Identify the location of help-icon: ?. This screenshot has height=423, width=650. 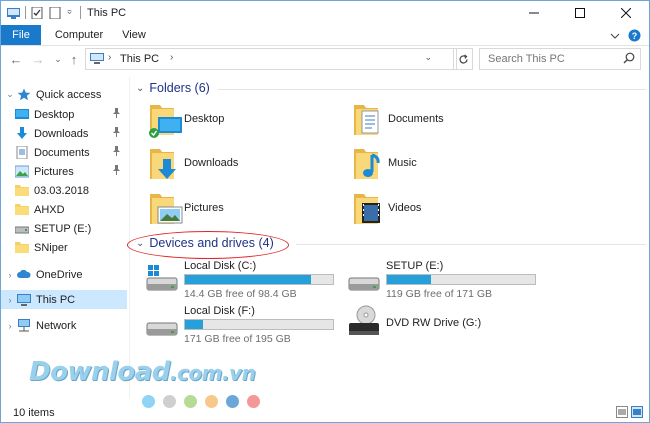
(634, 35).